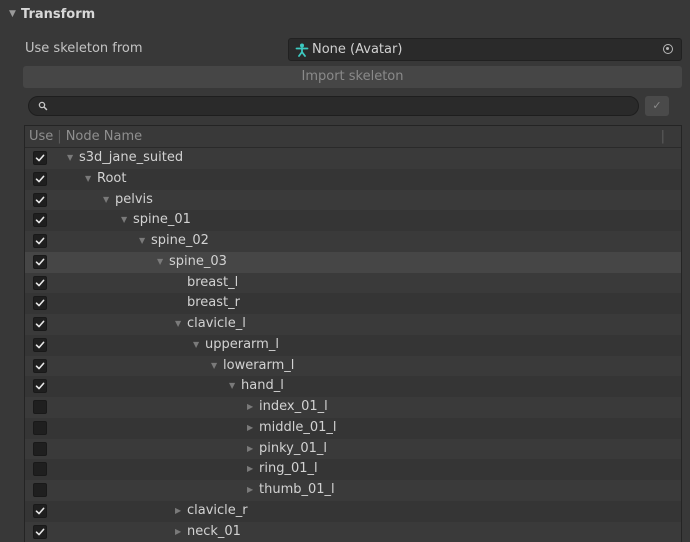  I want to click on tree-node: ▶ thumb_01_l, so click(291, 489).